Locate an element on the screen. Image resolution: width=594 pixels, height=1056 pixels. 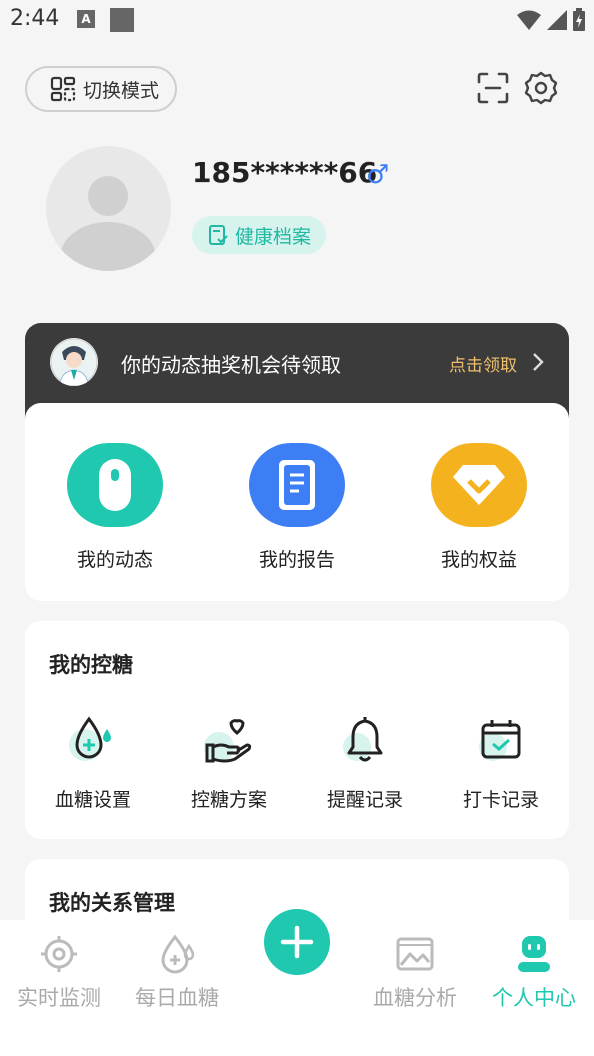
status-bar: 2:44 A is located at coordinates (297, 20).